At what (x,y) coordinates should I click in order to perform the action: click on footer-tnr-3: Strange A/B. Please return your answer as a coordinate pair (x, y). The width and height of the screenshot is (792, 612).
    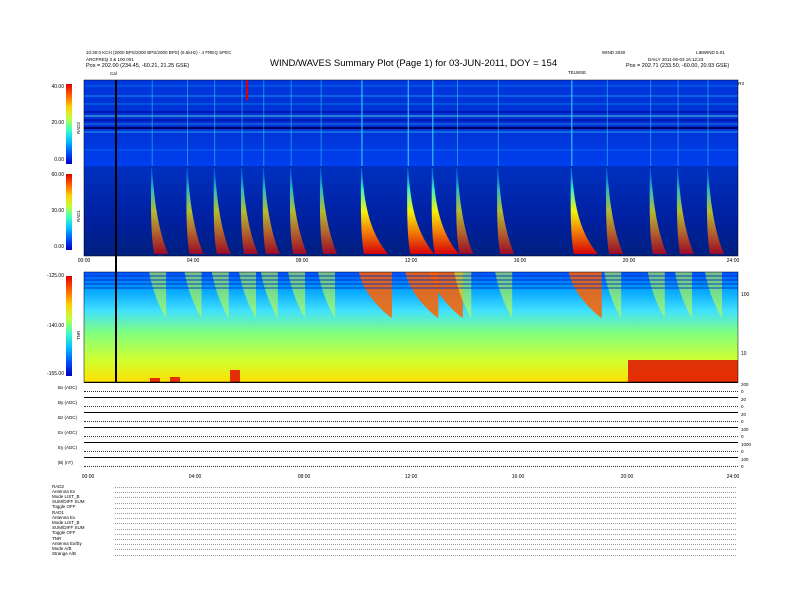
    Looking at the image, I should click on (64, 553).